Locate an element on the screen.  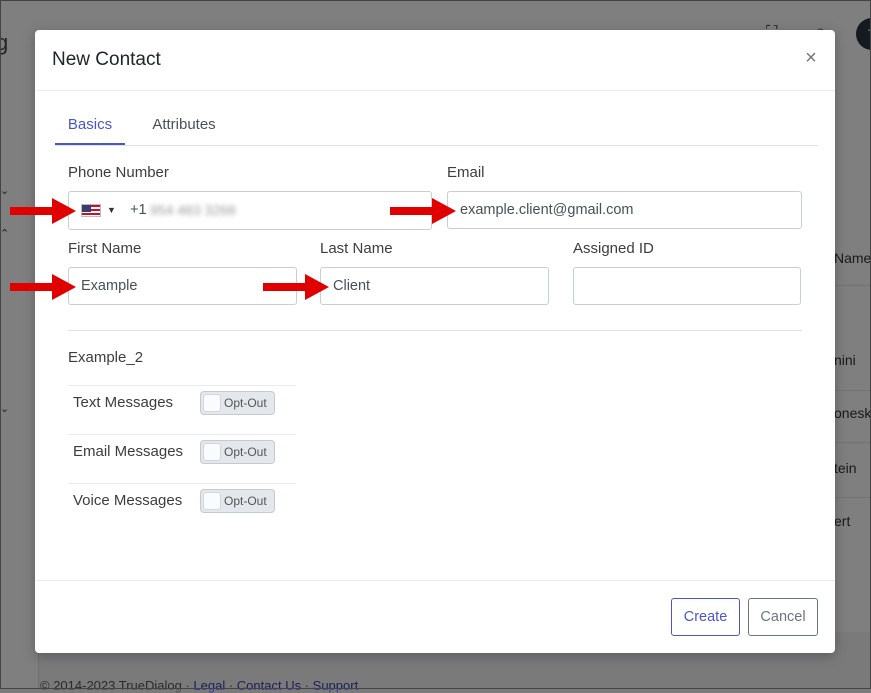
email-messages-toggle: Opt-Out is located at coordinates (237, 452).